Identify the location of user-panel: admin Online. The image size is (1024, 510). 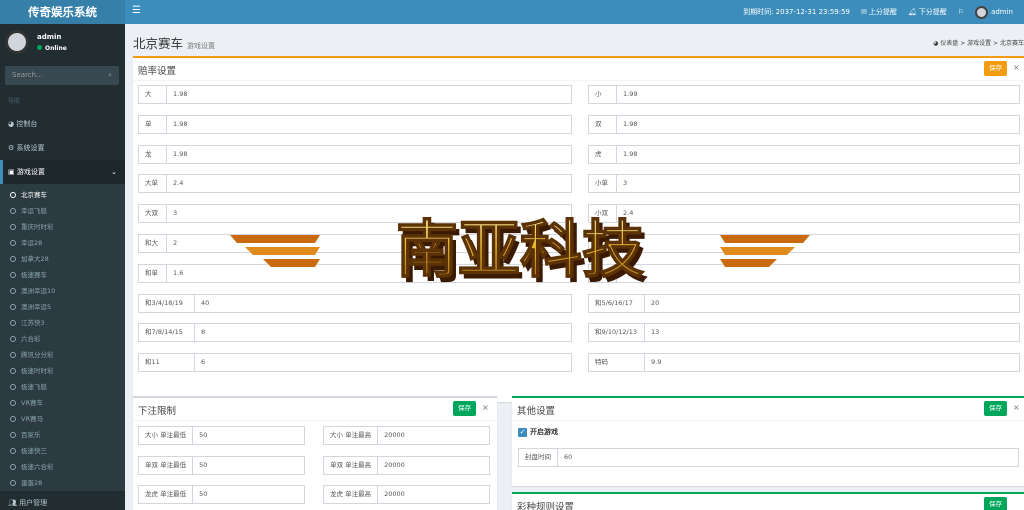
(62, 44).